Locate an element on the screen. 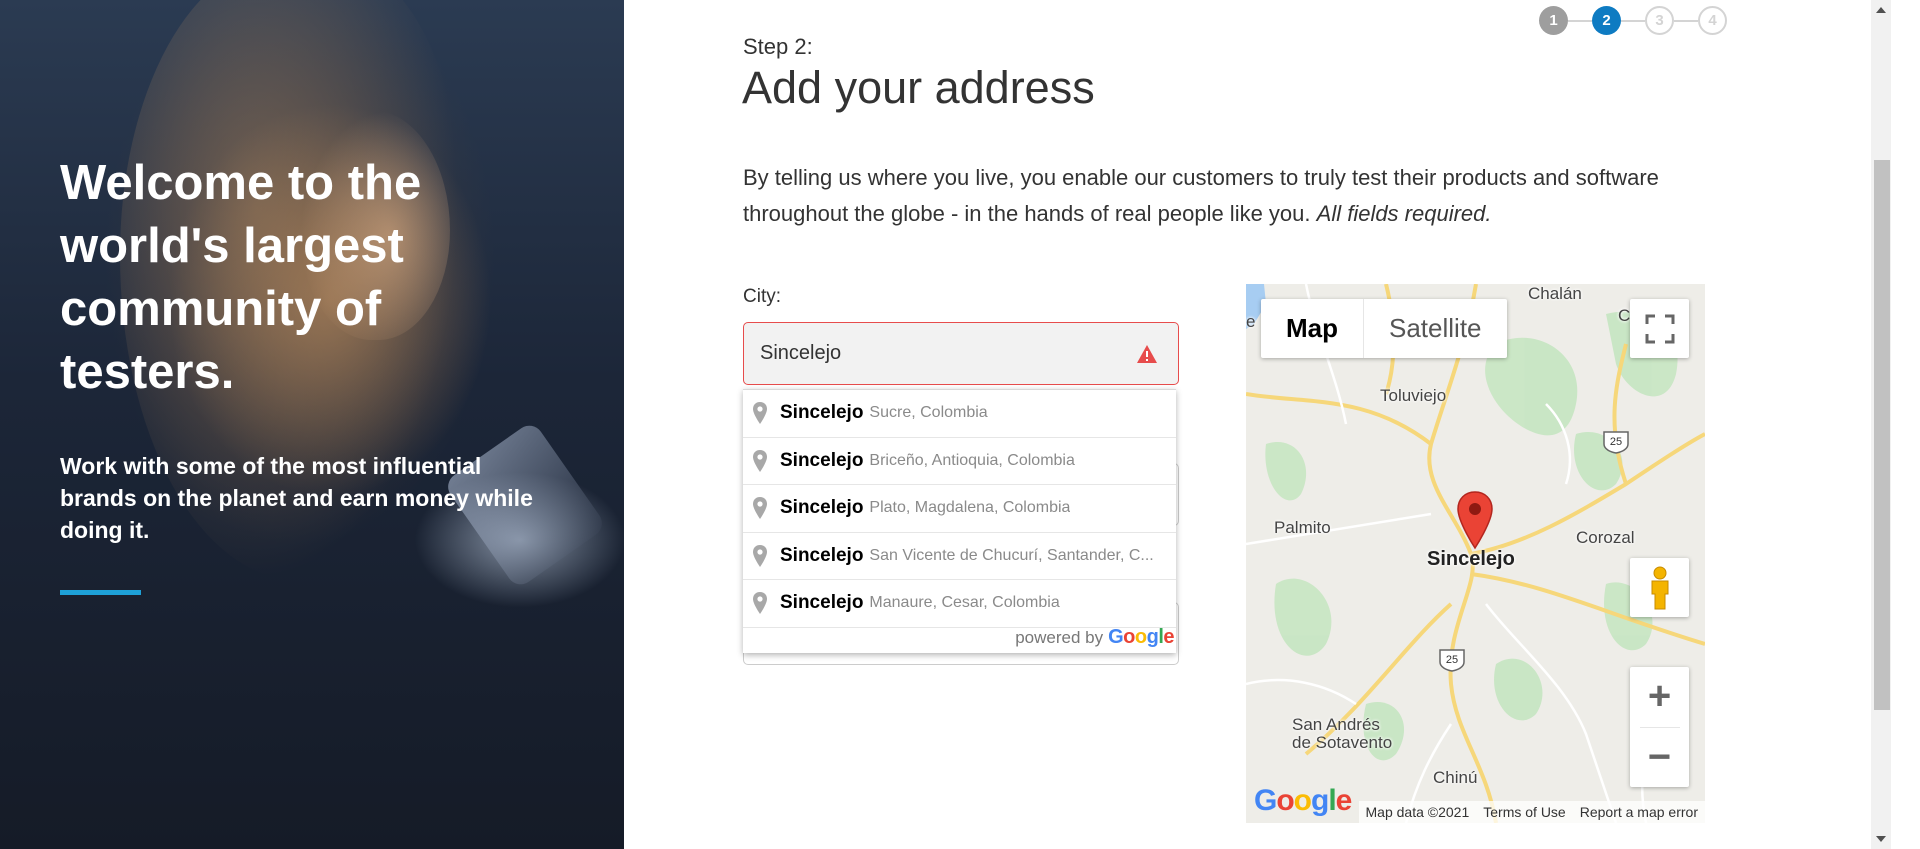  step-4-indicator: 4 is located at coordinates (1712, 20).